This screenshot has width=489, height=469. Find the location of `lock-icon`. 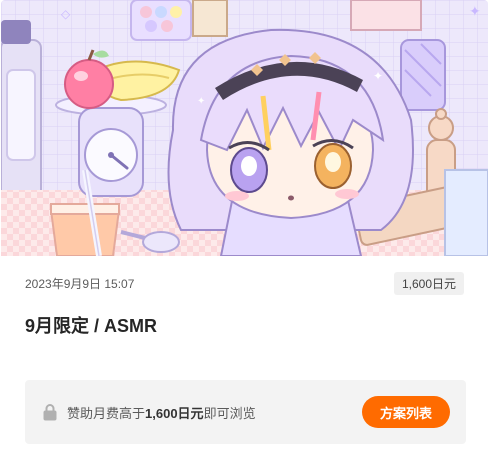

lock-icon is located at coordinates (50, 412).